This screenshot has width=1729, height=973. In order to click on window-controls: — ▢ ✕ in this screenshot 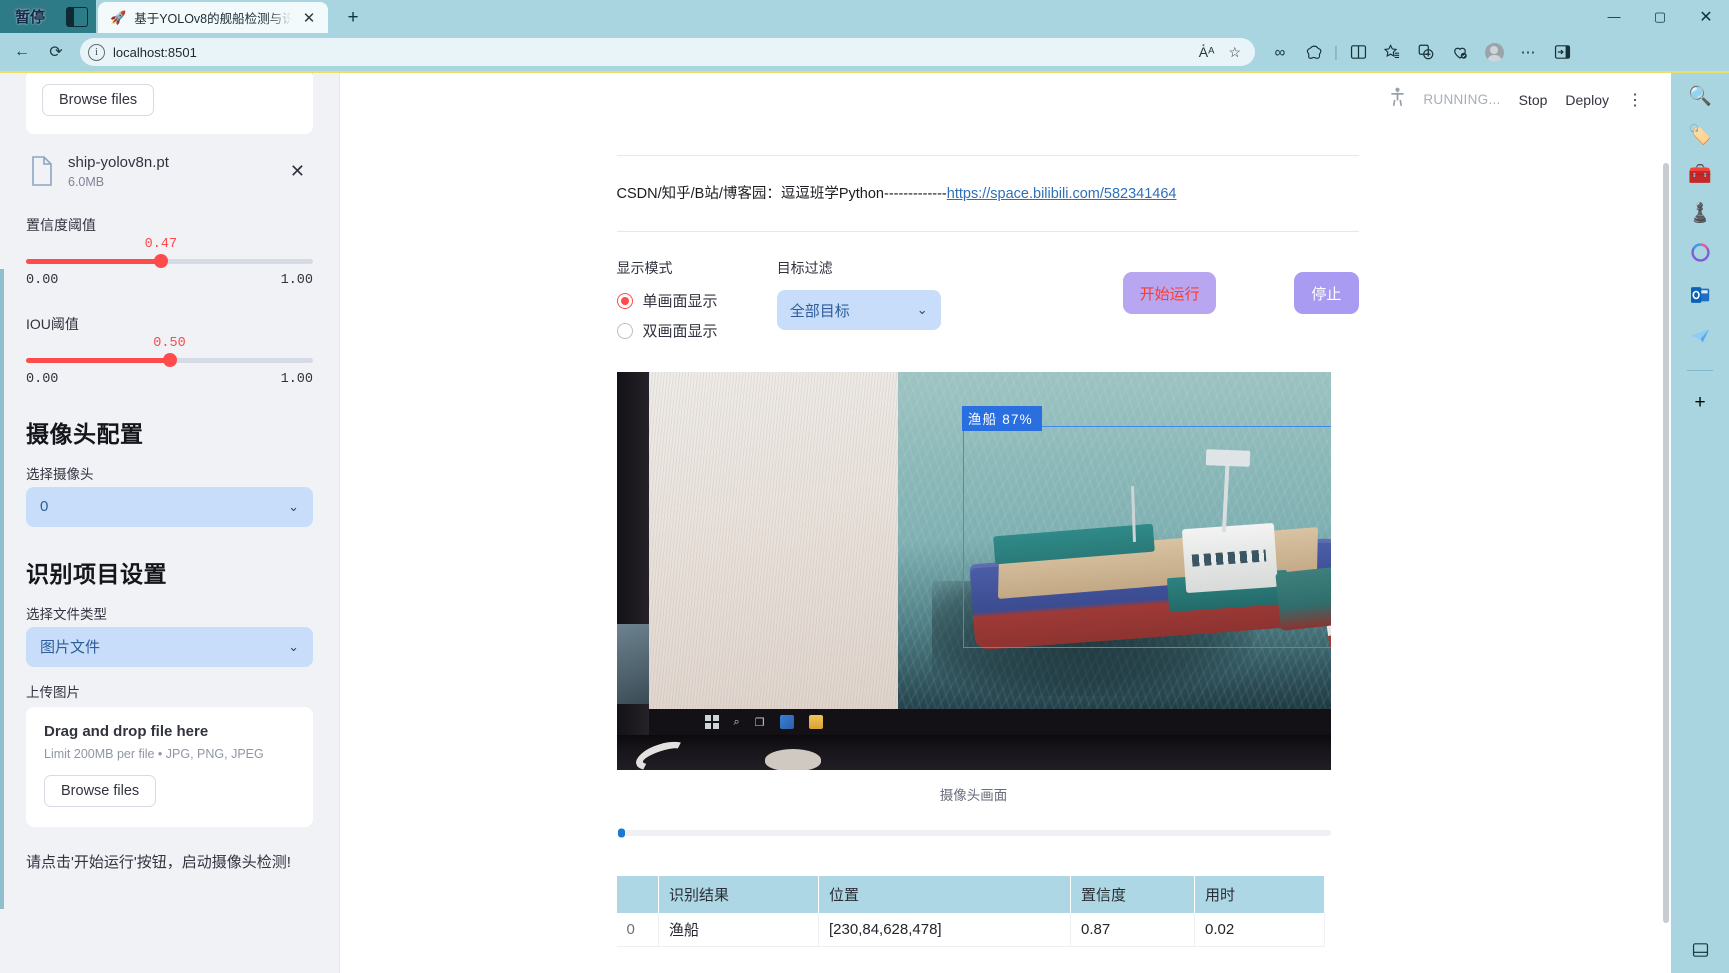, I will do `click(1660, 16)`.